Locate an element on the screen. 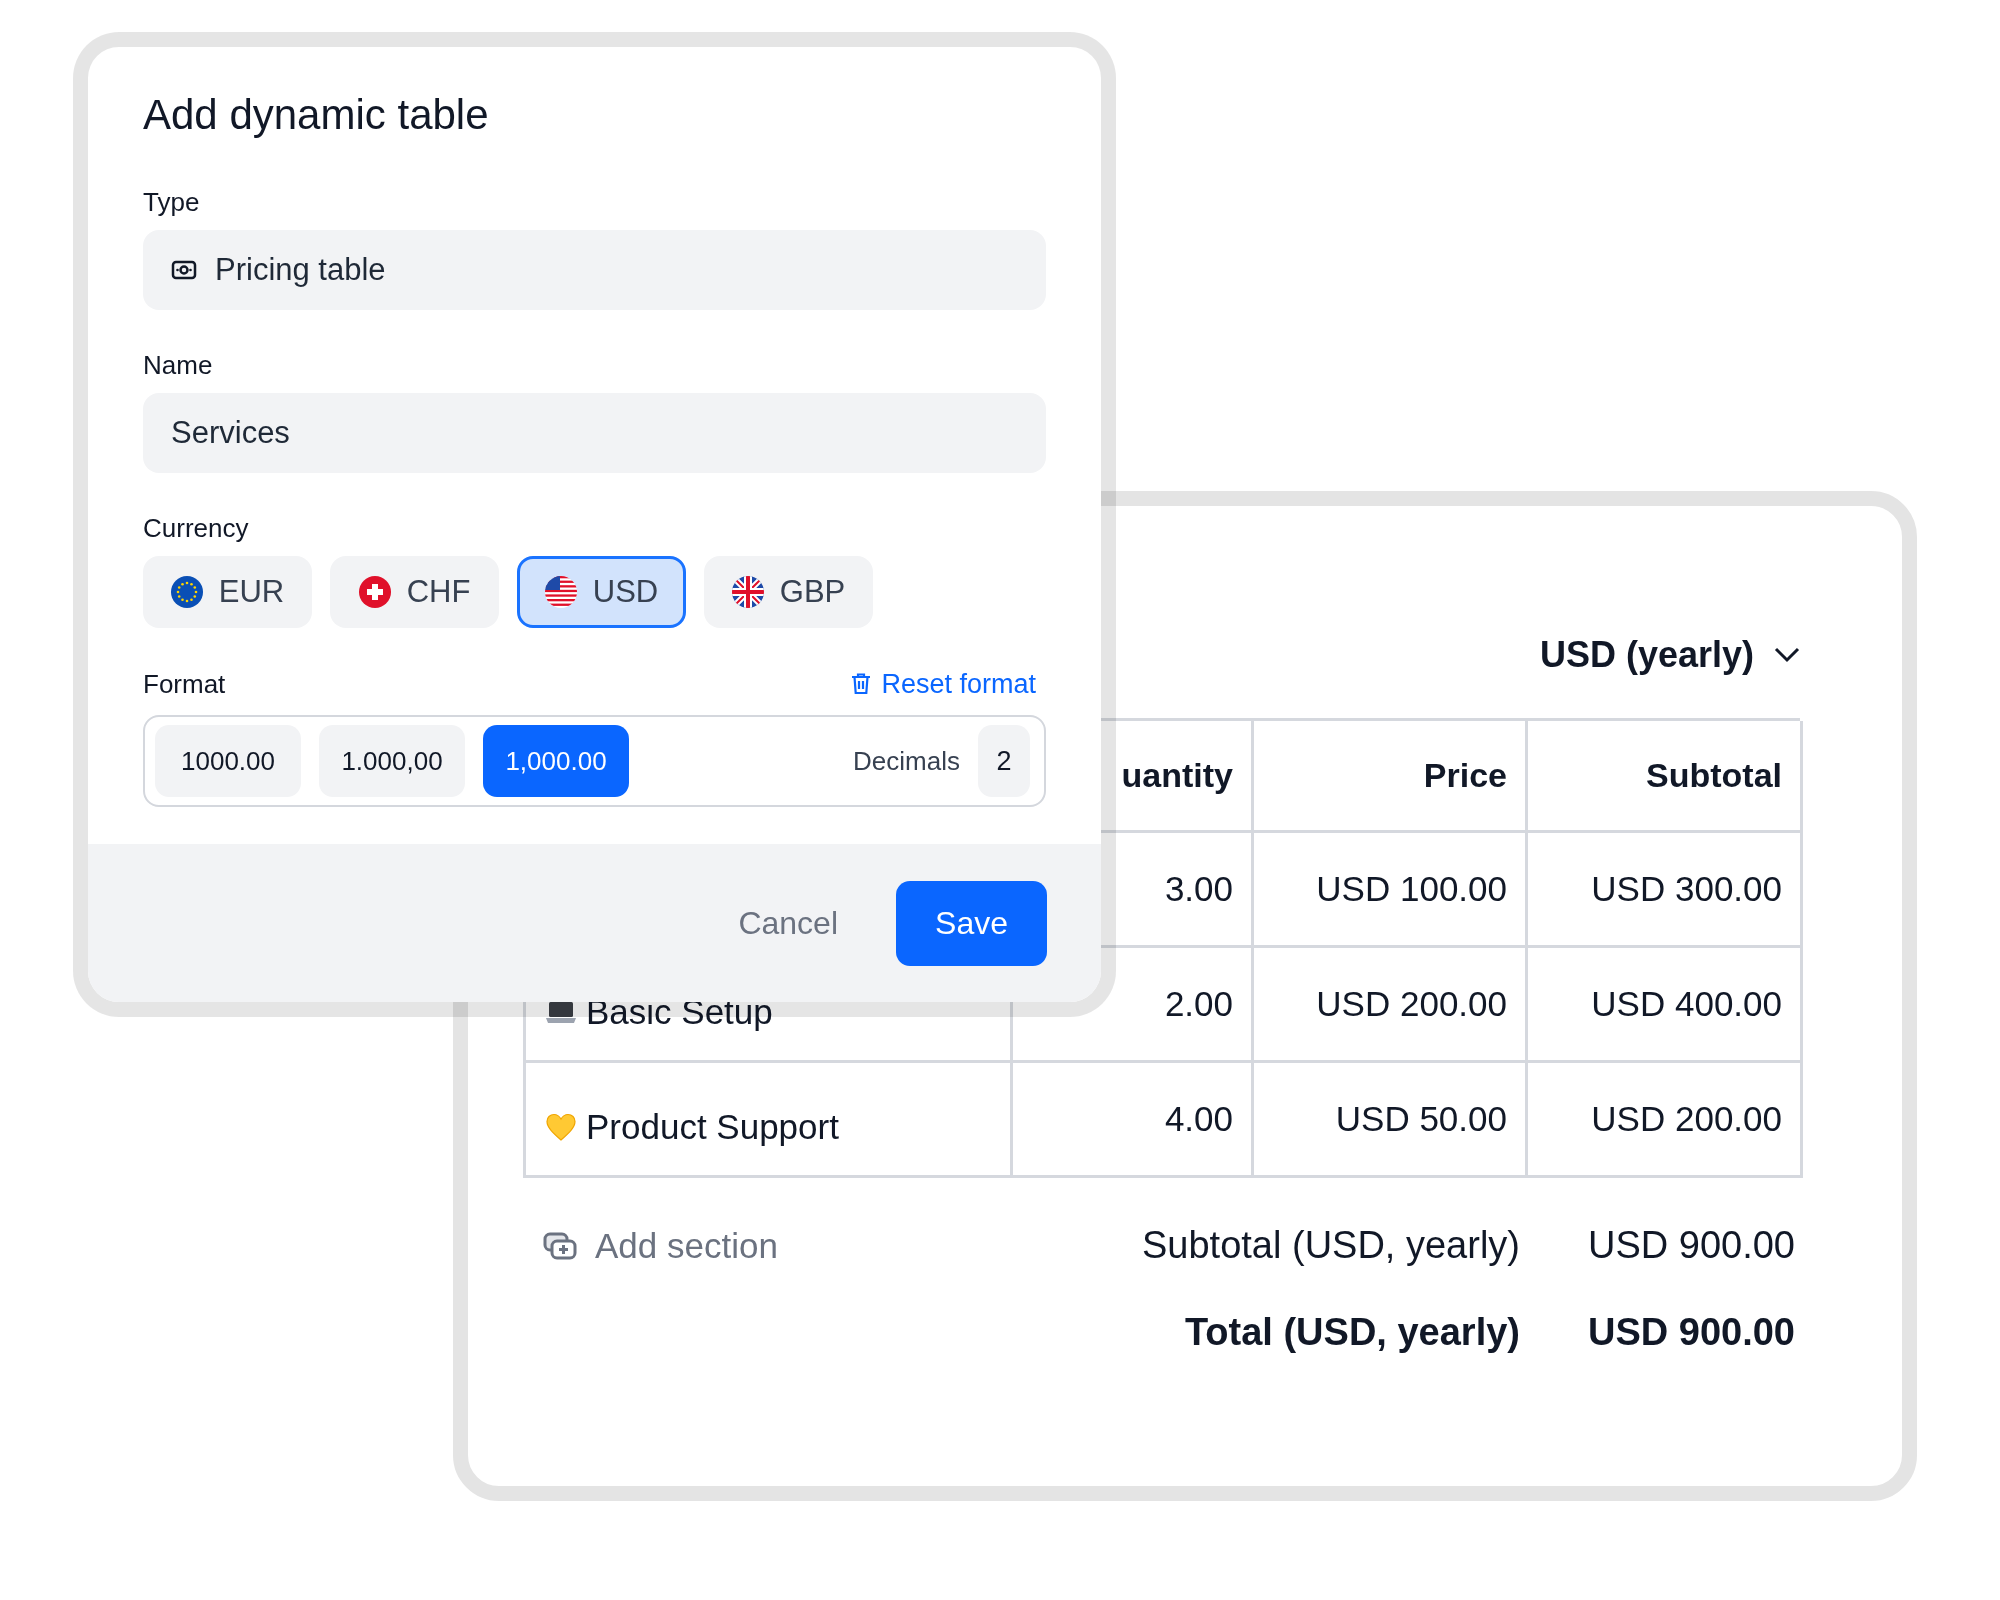  field-label: Name is located at coordinates (178, 365).